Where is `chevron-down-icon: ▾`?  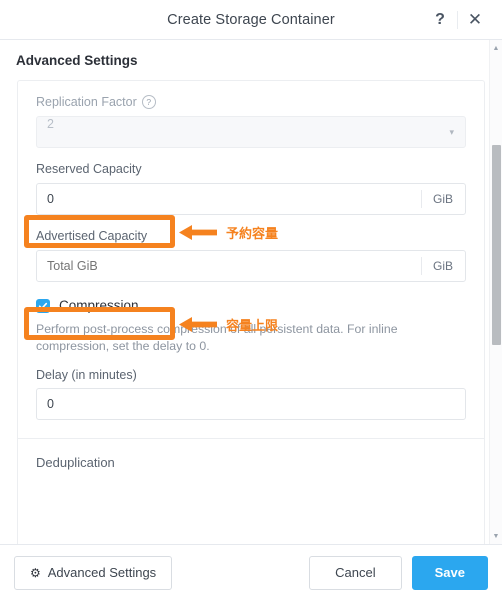
chevron-down-icon: ▾ is located at coordinates (457, 132).